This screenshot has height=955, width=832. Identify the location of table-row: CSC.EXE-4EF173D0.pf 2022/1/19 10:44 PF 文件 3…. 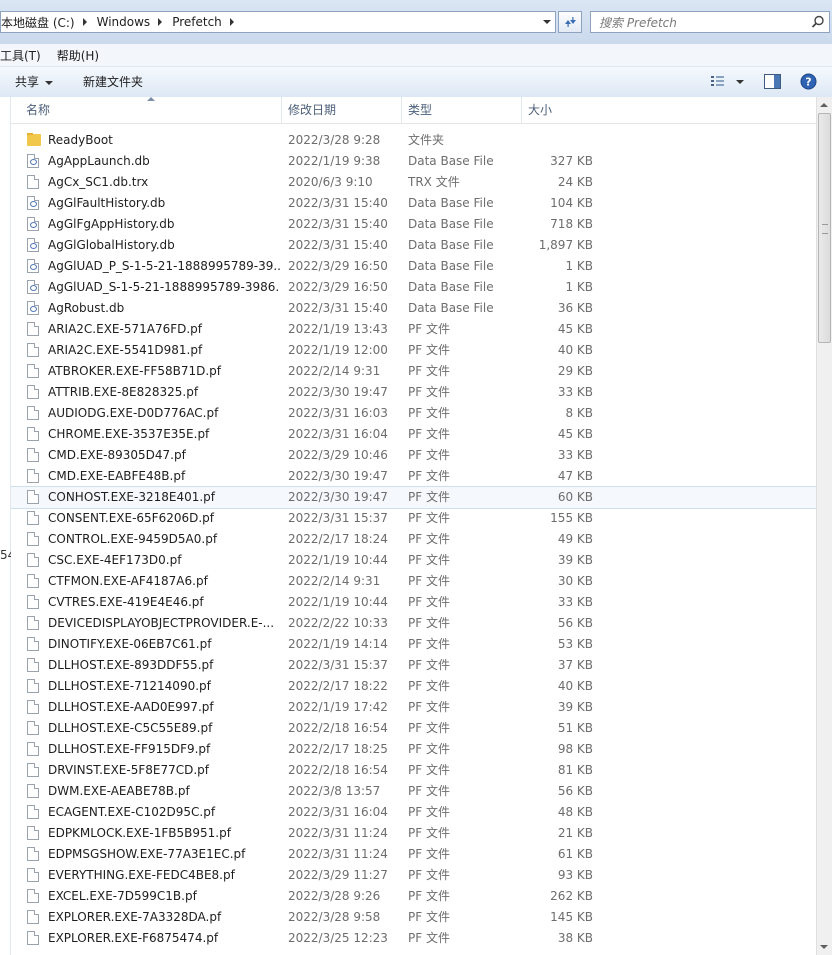
(413, 560).